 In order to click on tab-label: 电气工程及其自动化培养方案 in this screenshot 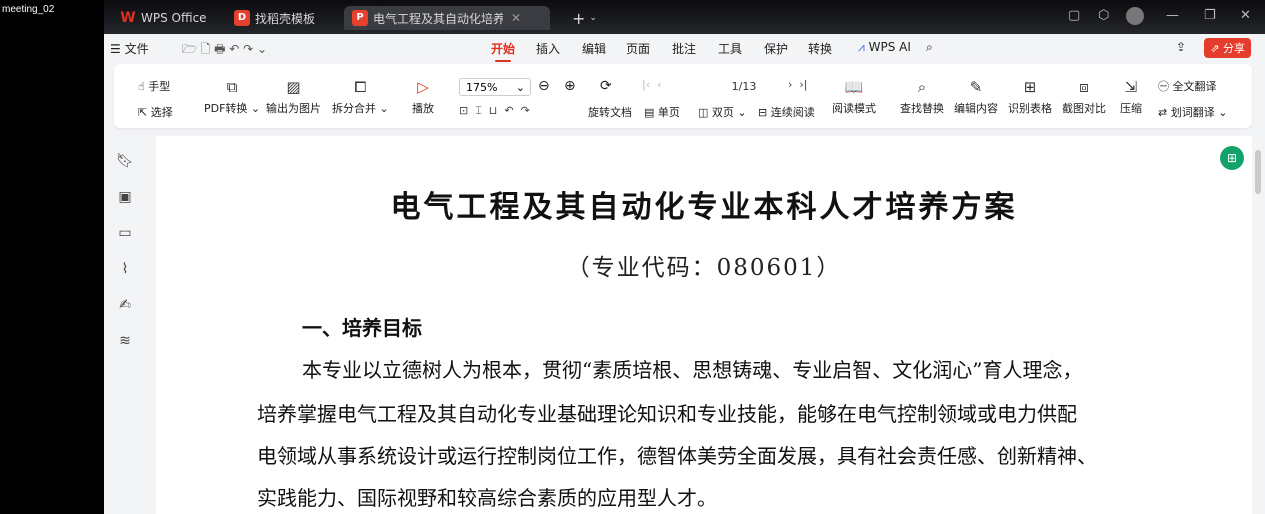, I will do `click(438, 18)`.